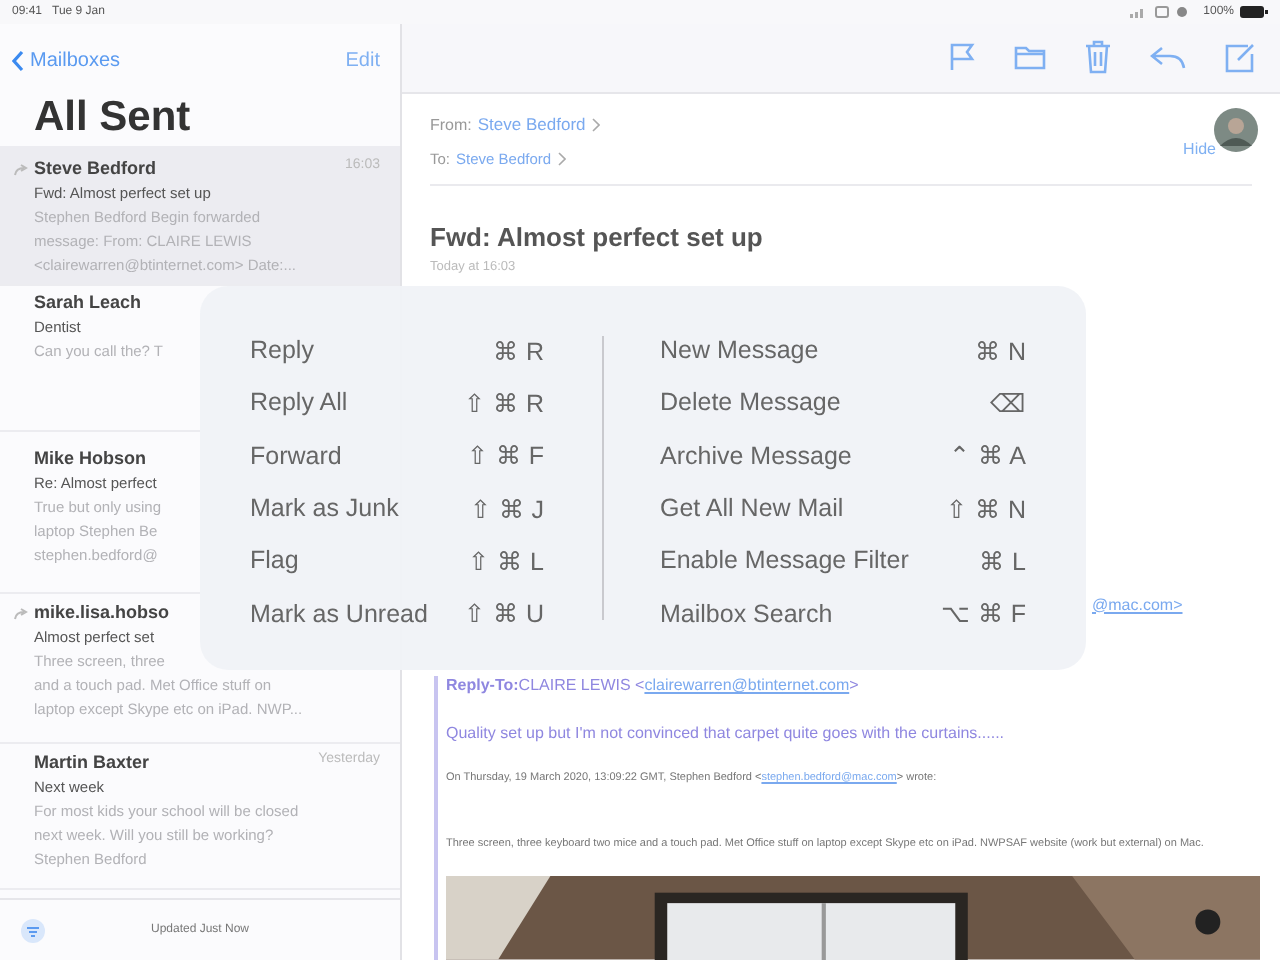 Image resolution: width=1280 pixels, height=960 pixels. I want to click on shortcut-label: Reply All, so click(300, 402).